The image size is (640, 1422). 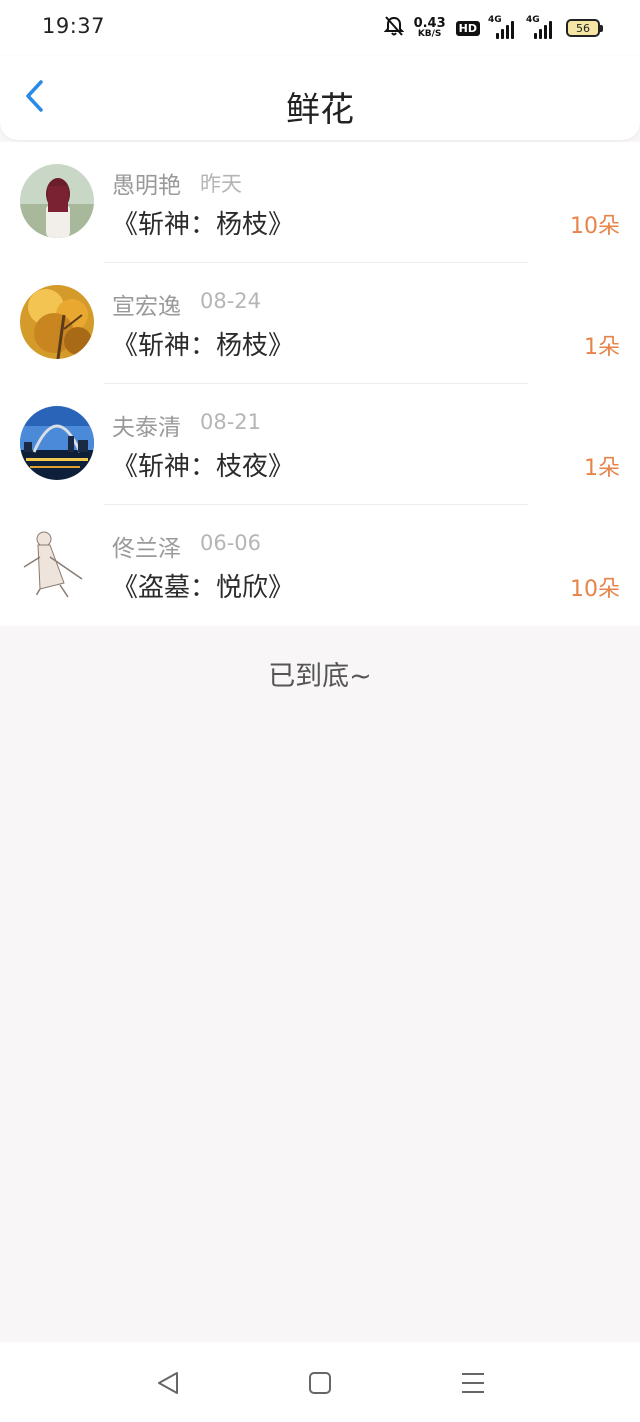 I want to click on home-square-icon, so click(x=320, y=1383).